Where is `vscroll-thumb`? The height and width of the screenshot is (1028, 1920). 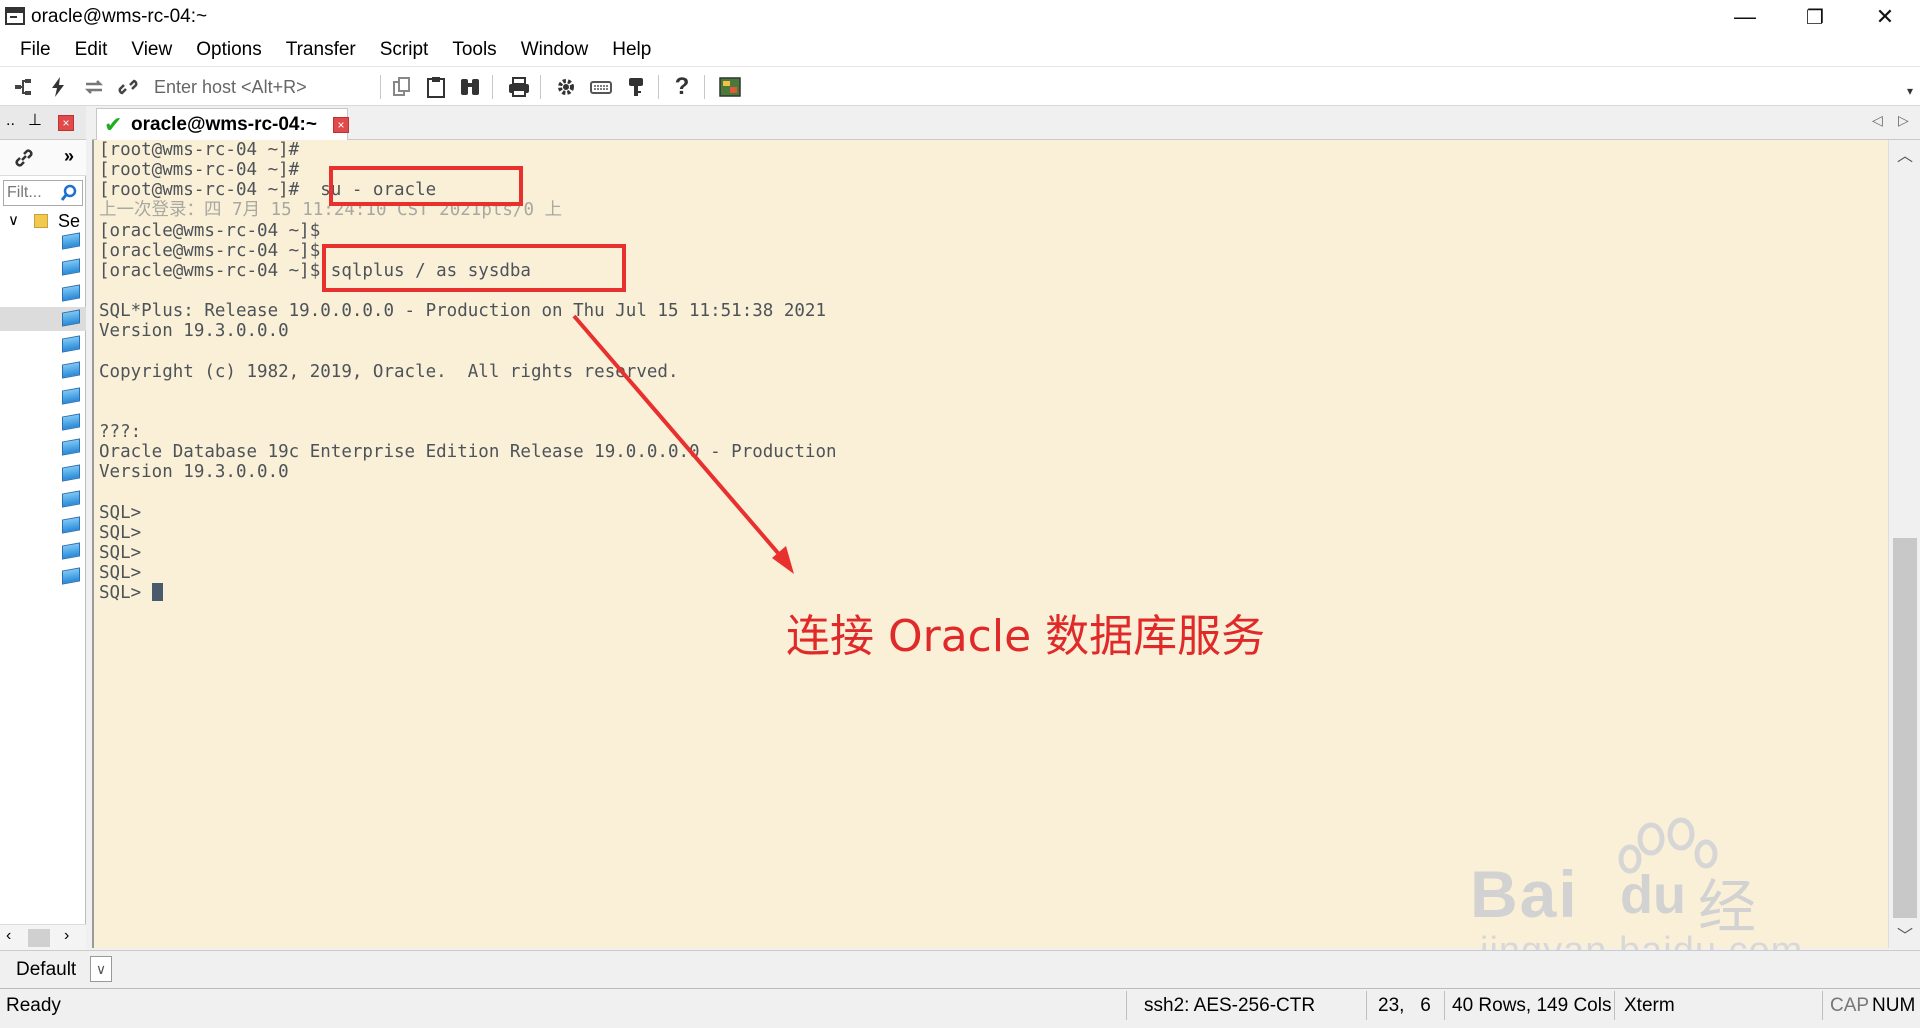
vscroll-thumb is located at coordinates (1905, 728).